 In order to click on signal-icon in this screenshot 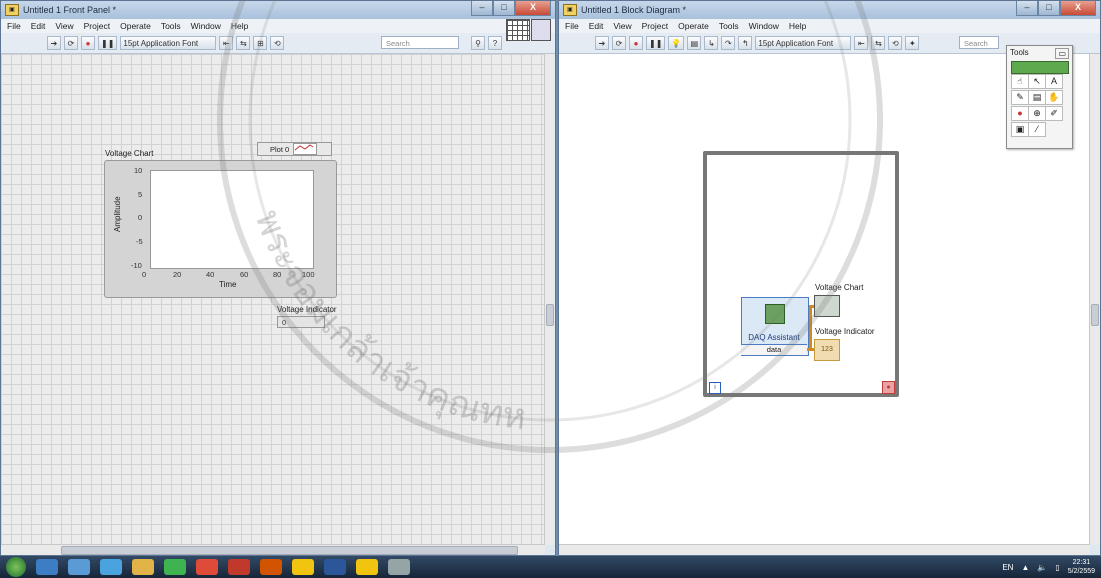, I will do `click(399, 567)`.